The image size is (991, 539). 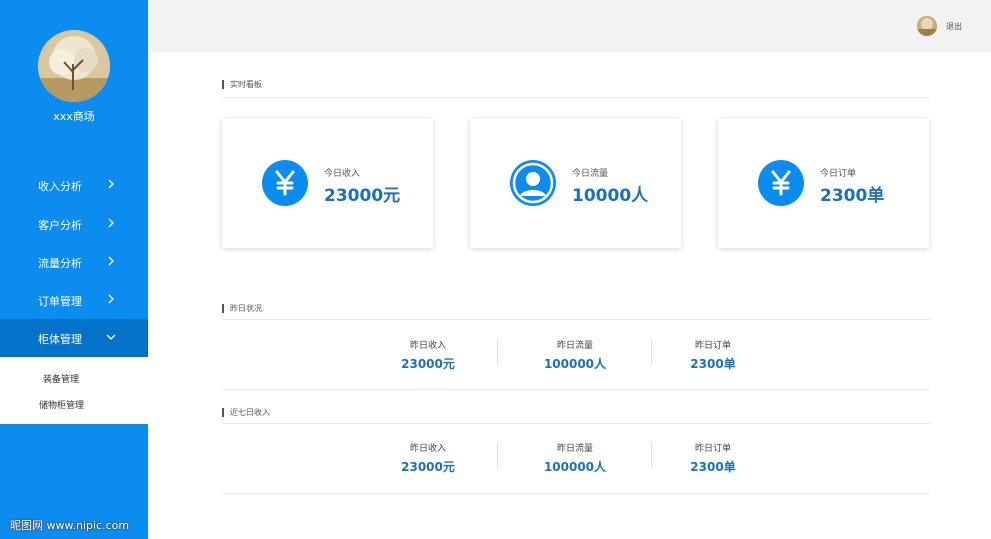 I want to click on yesterday-traffic-stat: 昨日流量 100000人, so click(x=575, y=355).